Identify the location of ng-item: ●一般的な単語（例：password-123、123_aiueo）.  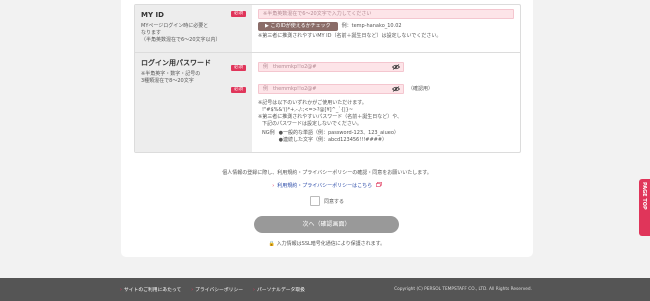
(338, 133).